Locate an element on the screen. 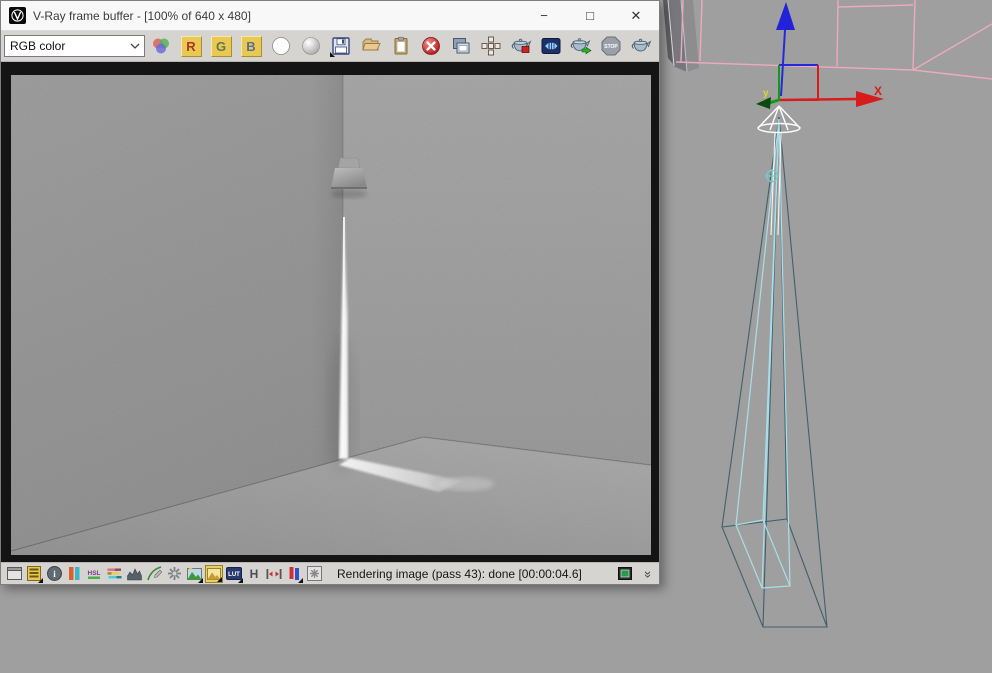 This screenshot has width=992, height=673. color-lines-icon is located at coordinates (114, 573).